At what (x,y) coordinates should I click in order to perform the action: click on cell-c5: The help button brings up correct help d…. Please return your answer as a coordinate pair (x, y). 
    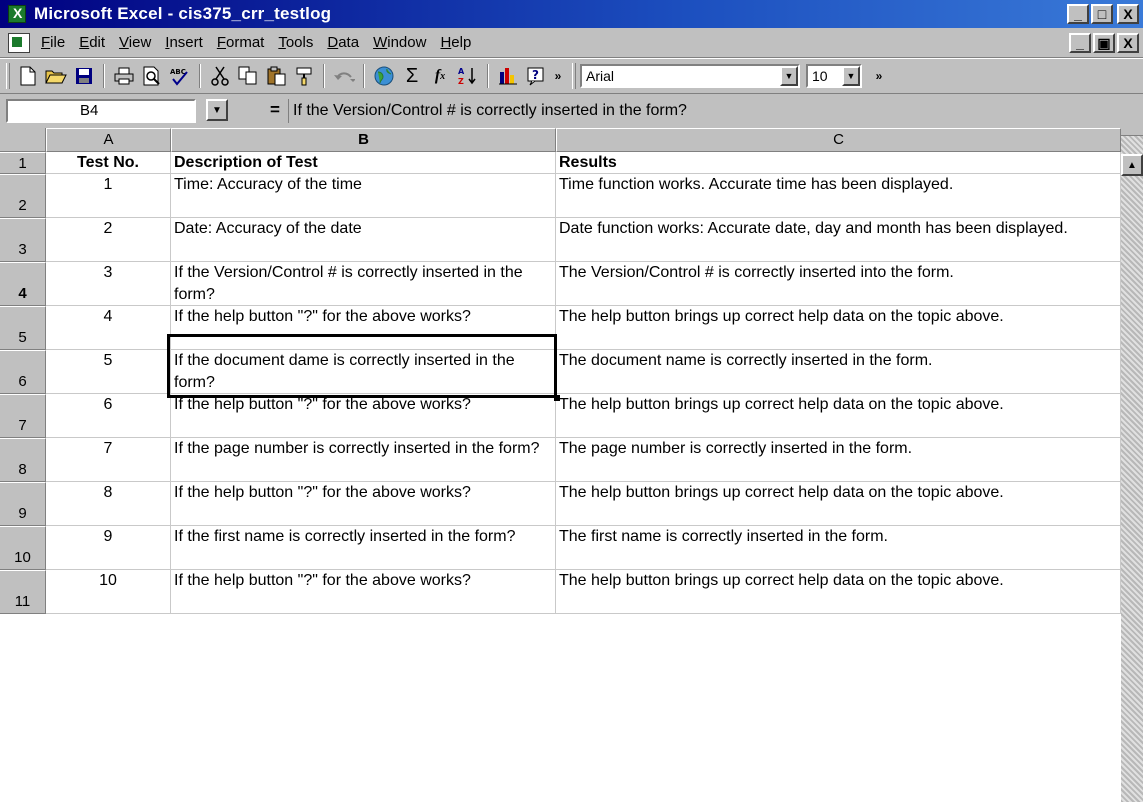
    Looking at the image, I should click on (838, 328).